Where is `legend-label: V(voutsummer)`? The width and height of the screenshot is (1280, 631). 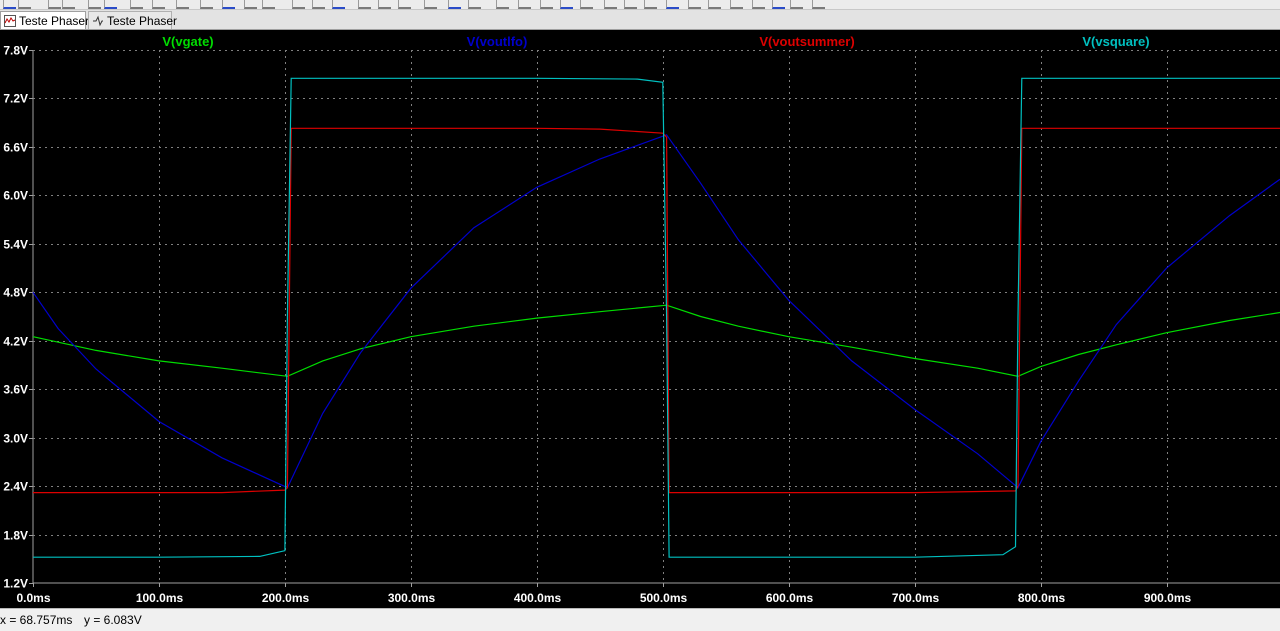 legend-label: V(voutsummer) is located at coordinates (806, 41).